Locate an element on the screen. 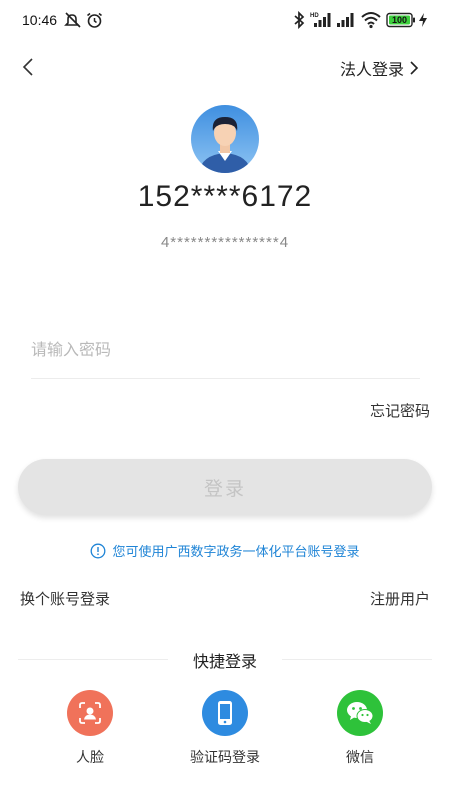 This screenshot has height=800, width=450. password-input is located at coordinates (225, 349).